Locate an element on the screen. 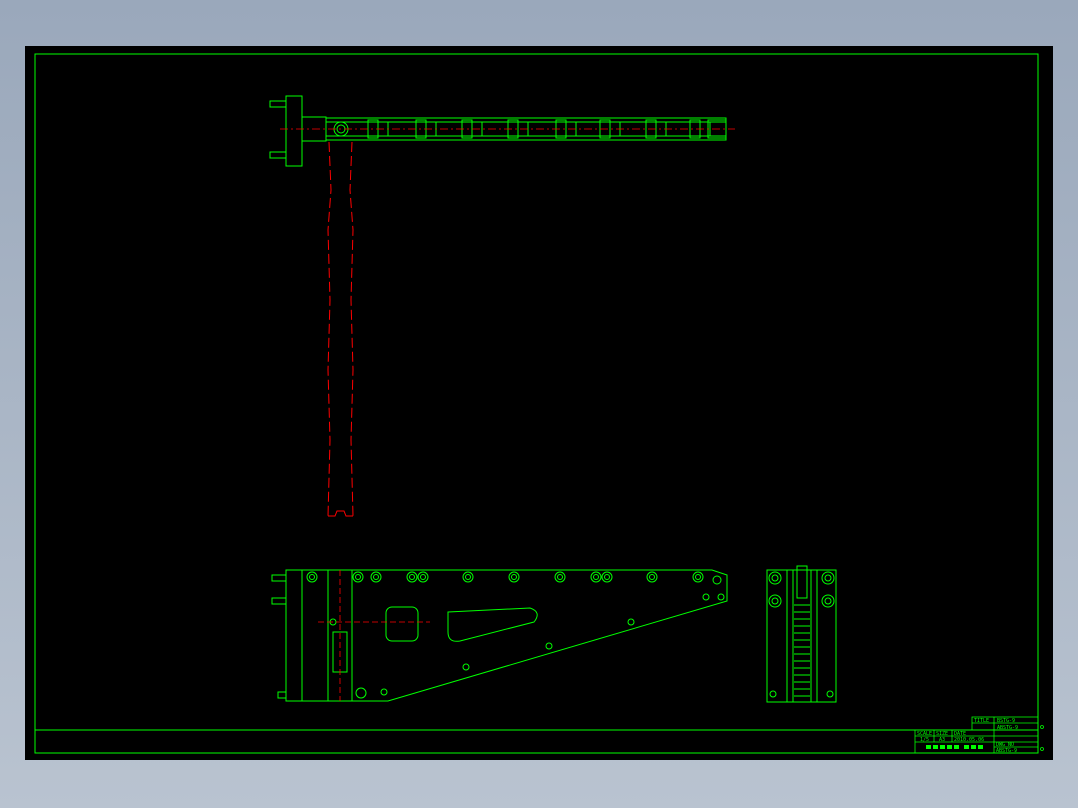  part-number-value: ABSTG-9 is located at coordinates (1007, 728).